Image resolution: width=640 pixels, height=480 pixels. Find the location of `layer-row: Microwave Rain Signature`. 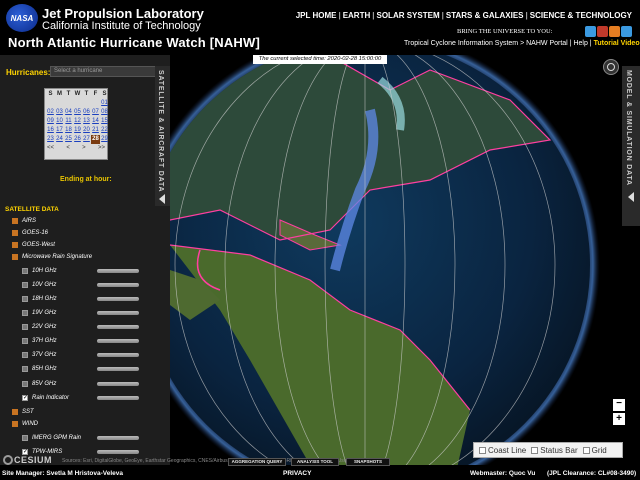

layer-row: Microwave Rain Signature is located at coordinates (52, 257).